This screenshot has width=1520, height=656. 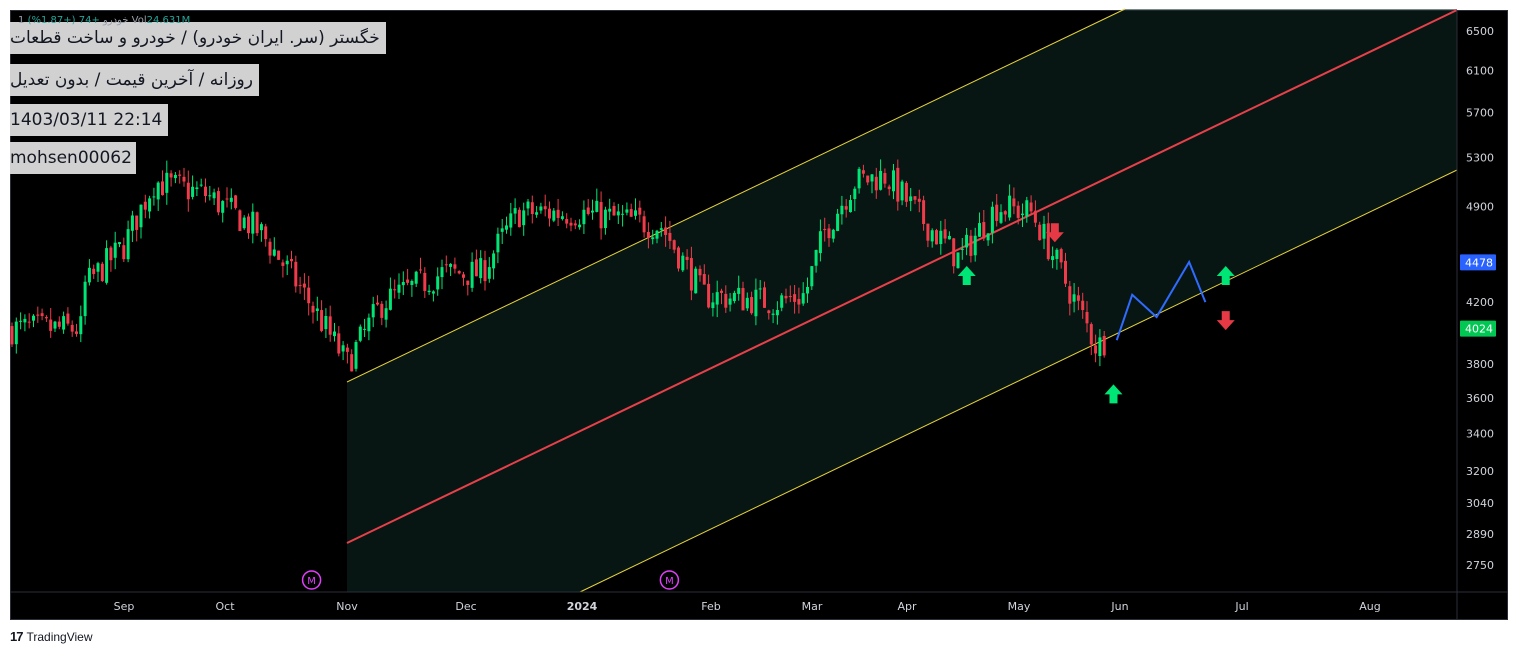 I want to click on tradingview-logo-icon: 17, so click(x=17, y=636).